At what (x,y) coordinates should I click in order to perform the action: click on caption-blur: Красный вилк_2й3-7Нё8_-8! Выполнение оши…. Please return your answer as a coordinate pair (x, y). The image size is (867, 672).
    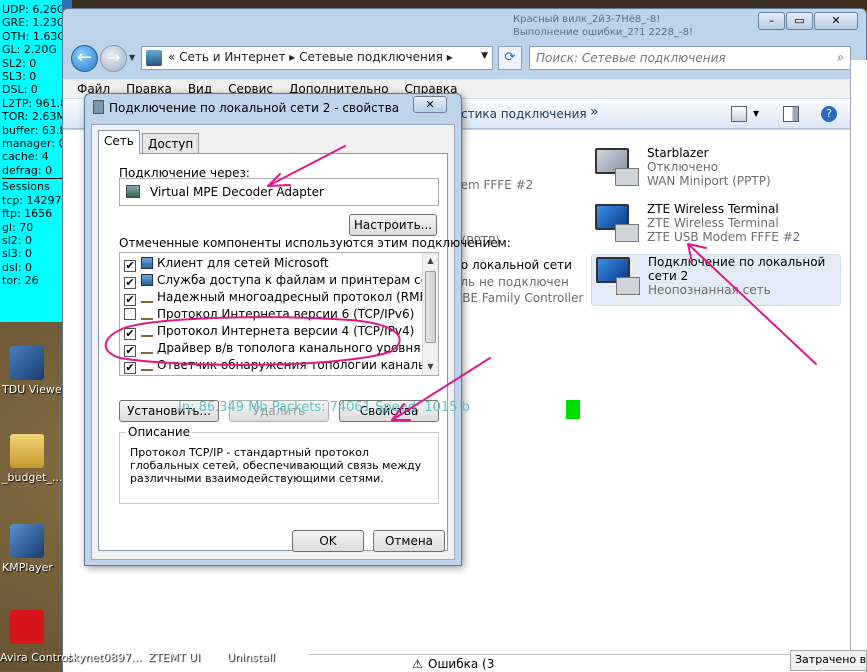
    Looking at the image, I should click on (603, 26).